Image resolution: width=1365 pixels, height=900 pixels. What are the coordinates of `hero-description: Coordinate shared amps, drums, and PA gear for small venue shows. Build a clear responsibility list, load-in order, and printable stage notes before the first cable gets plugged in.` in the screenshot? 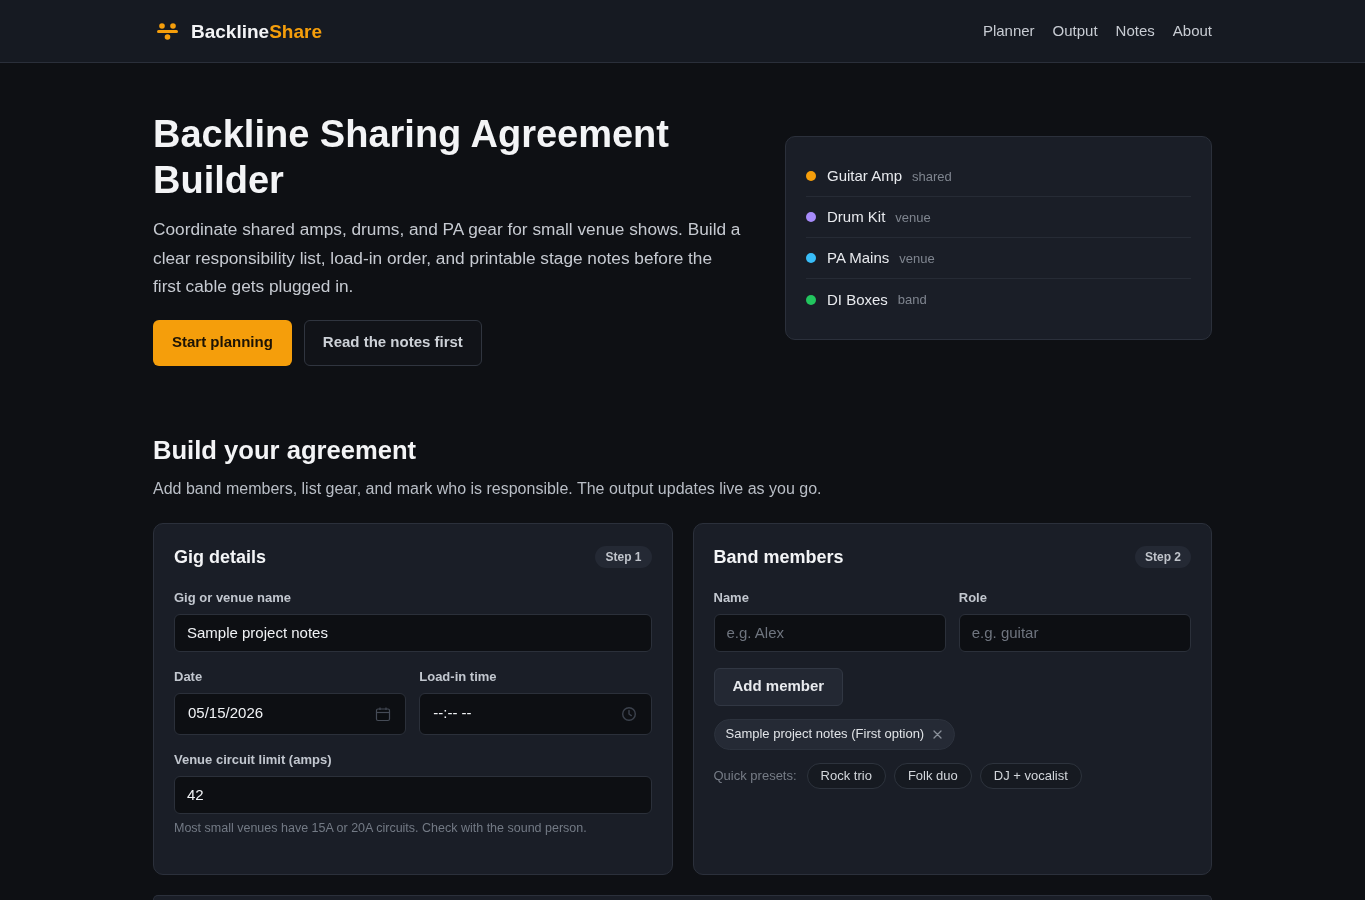 It's located at (447, 258).